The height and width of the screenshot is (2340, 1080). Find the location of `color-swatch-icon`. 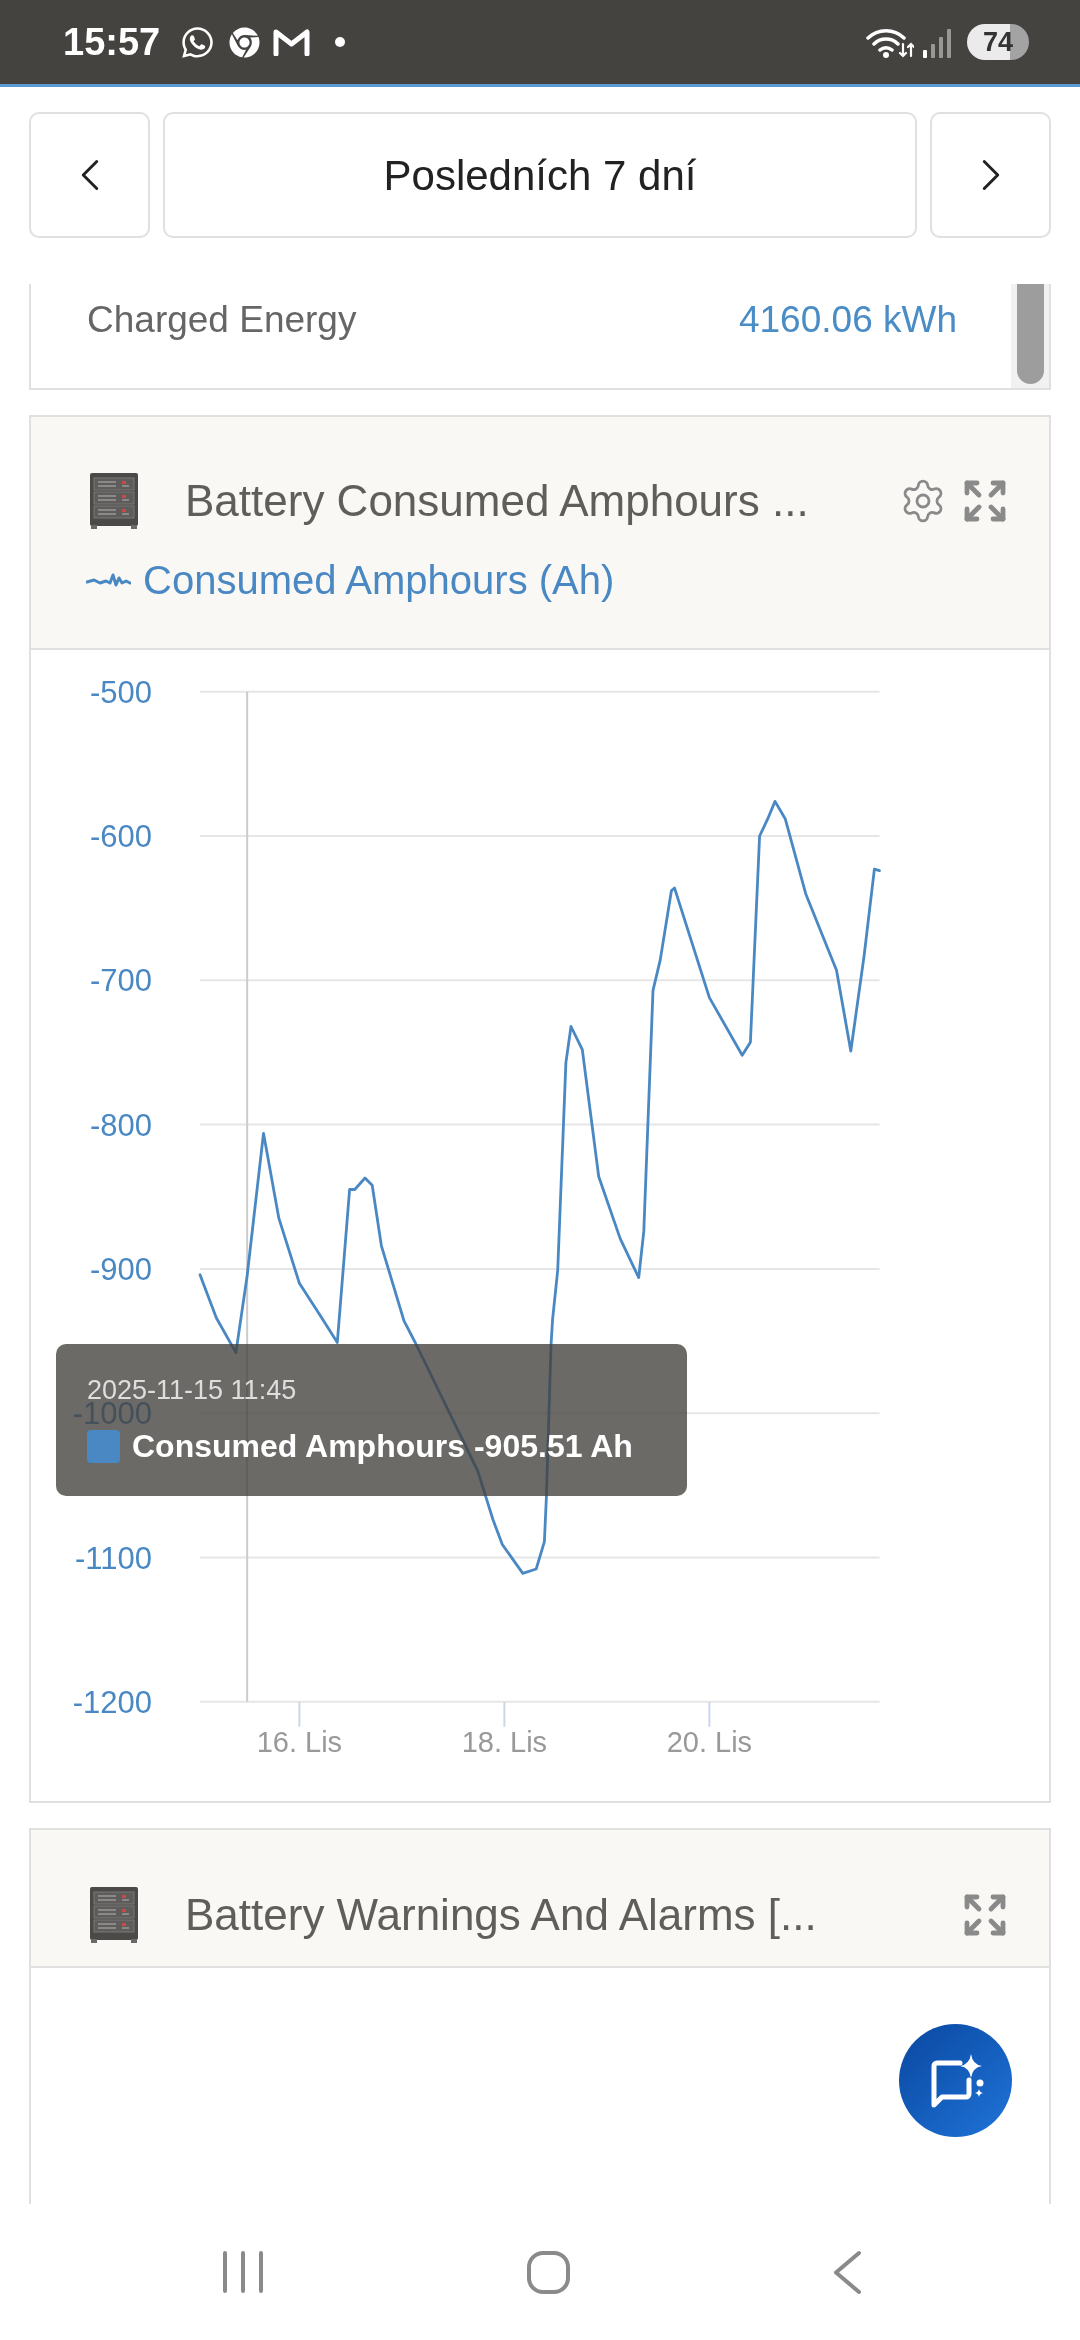

color-swatch-icon is located at coordinates (103, 1446).